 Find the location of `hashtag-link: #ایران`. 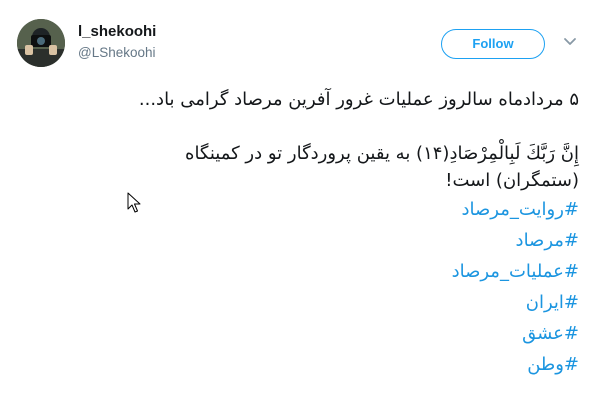

hashtag-link: #ایران is located at coordinates (296, 302).